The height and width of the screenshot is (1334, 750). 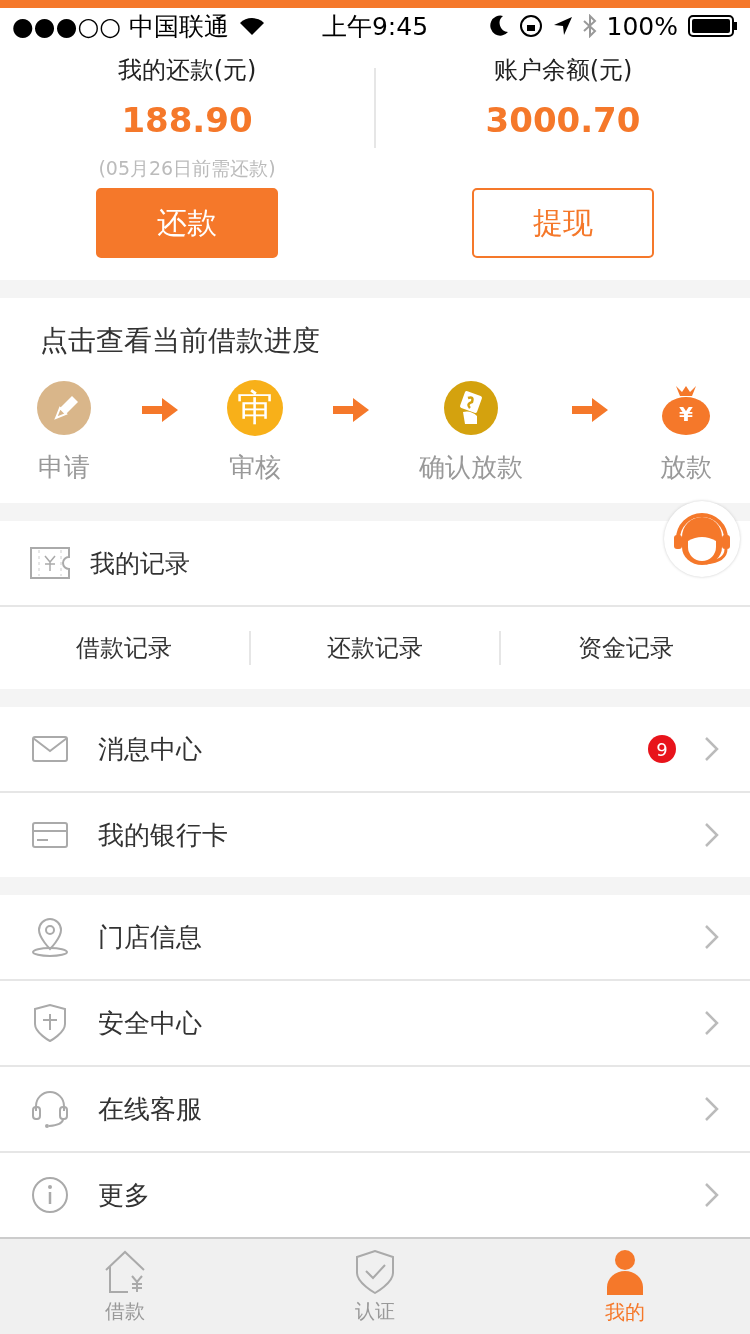 What do you see at coordinates (375, 1024) in the screenshot?
I see `menu-item: 安全中心` at bounding box center [375, 1024].